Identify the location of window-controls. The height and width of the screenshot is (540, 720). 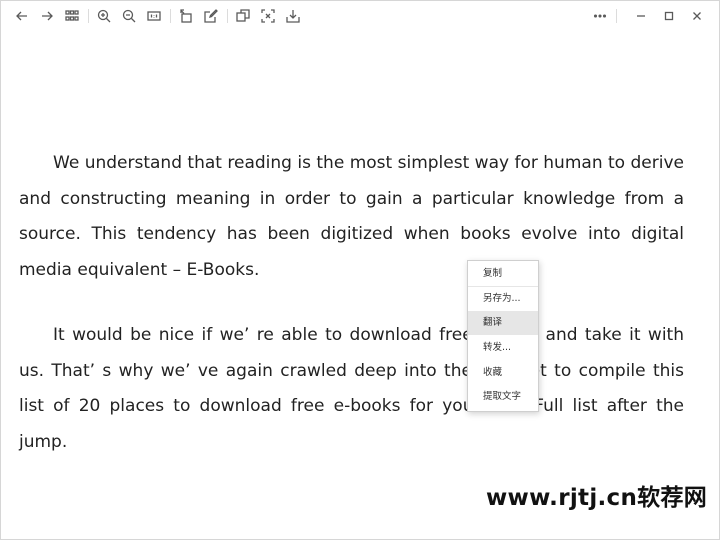
(644, 16).